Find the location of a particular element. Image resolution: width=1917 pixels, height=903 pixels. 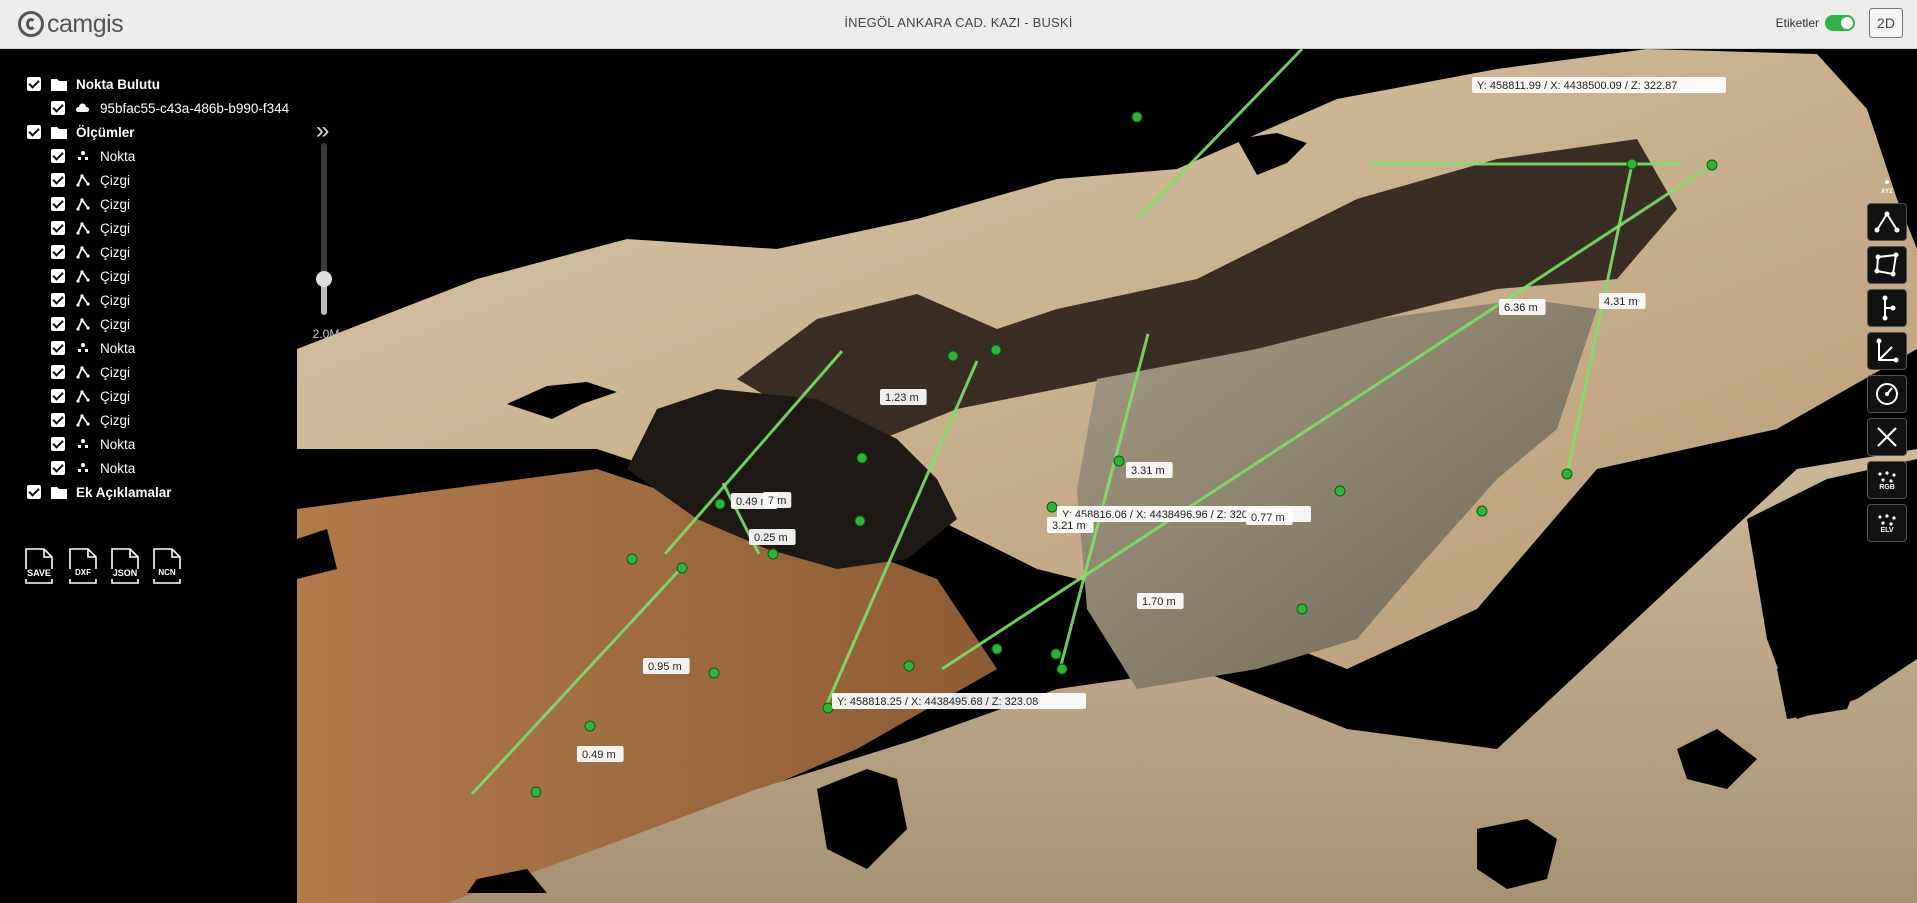

clear-tool-icon is located at coordinates (1887, 437).